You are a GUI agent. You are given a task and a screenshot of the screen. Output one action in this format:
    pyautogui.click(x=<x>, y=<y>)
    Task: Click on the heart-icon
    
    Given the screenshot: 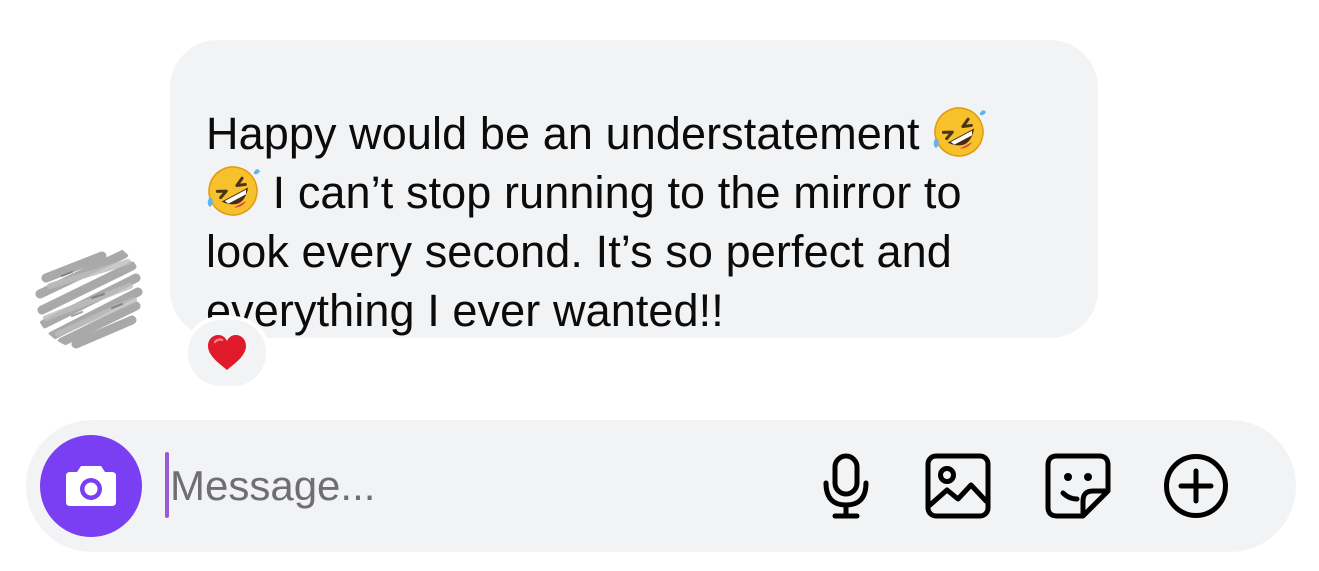 What is the action you would take?
    pyautogui.click(x=227, y=352)
    